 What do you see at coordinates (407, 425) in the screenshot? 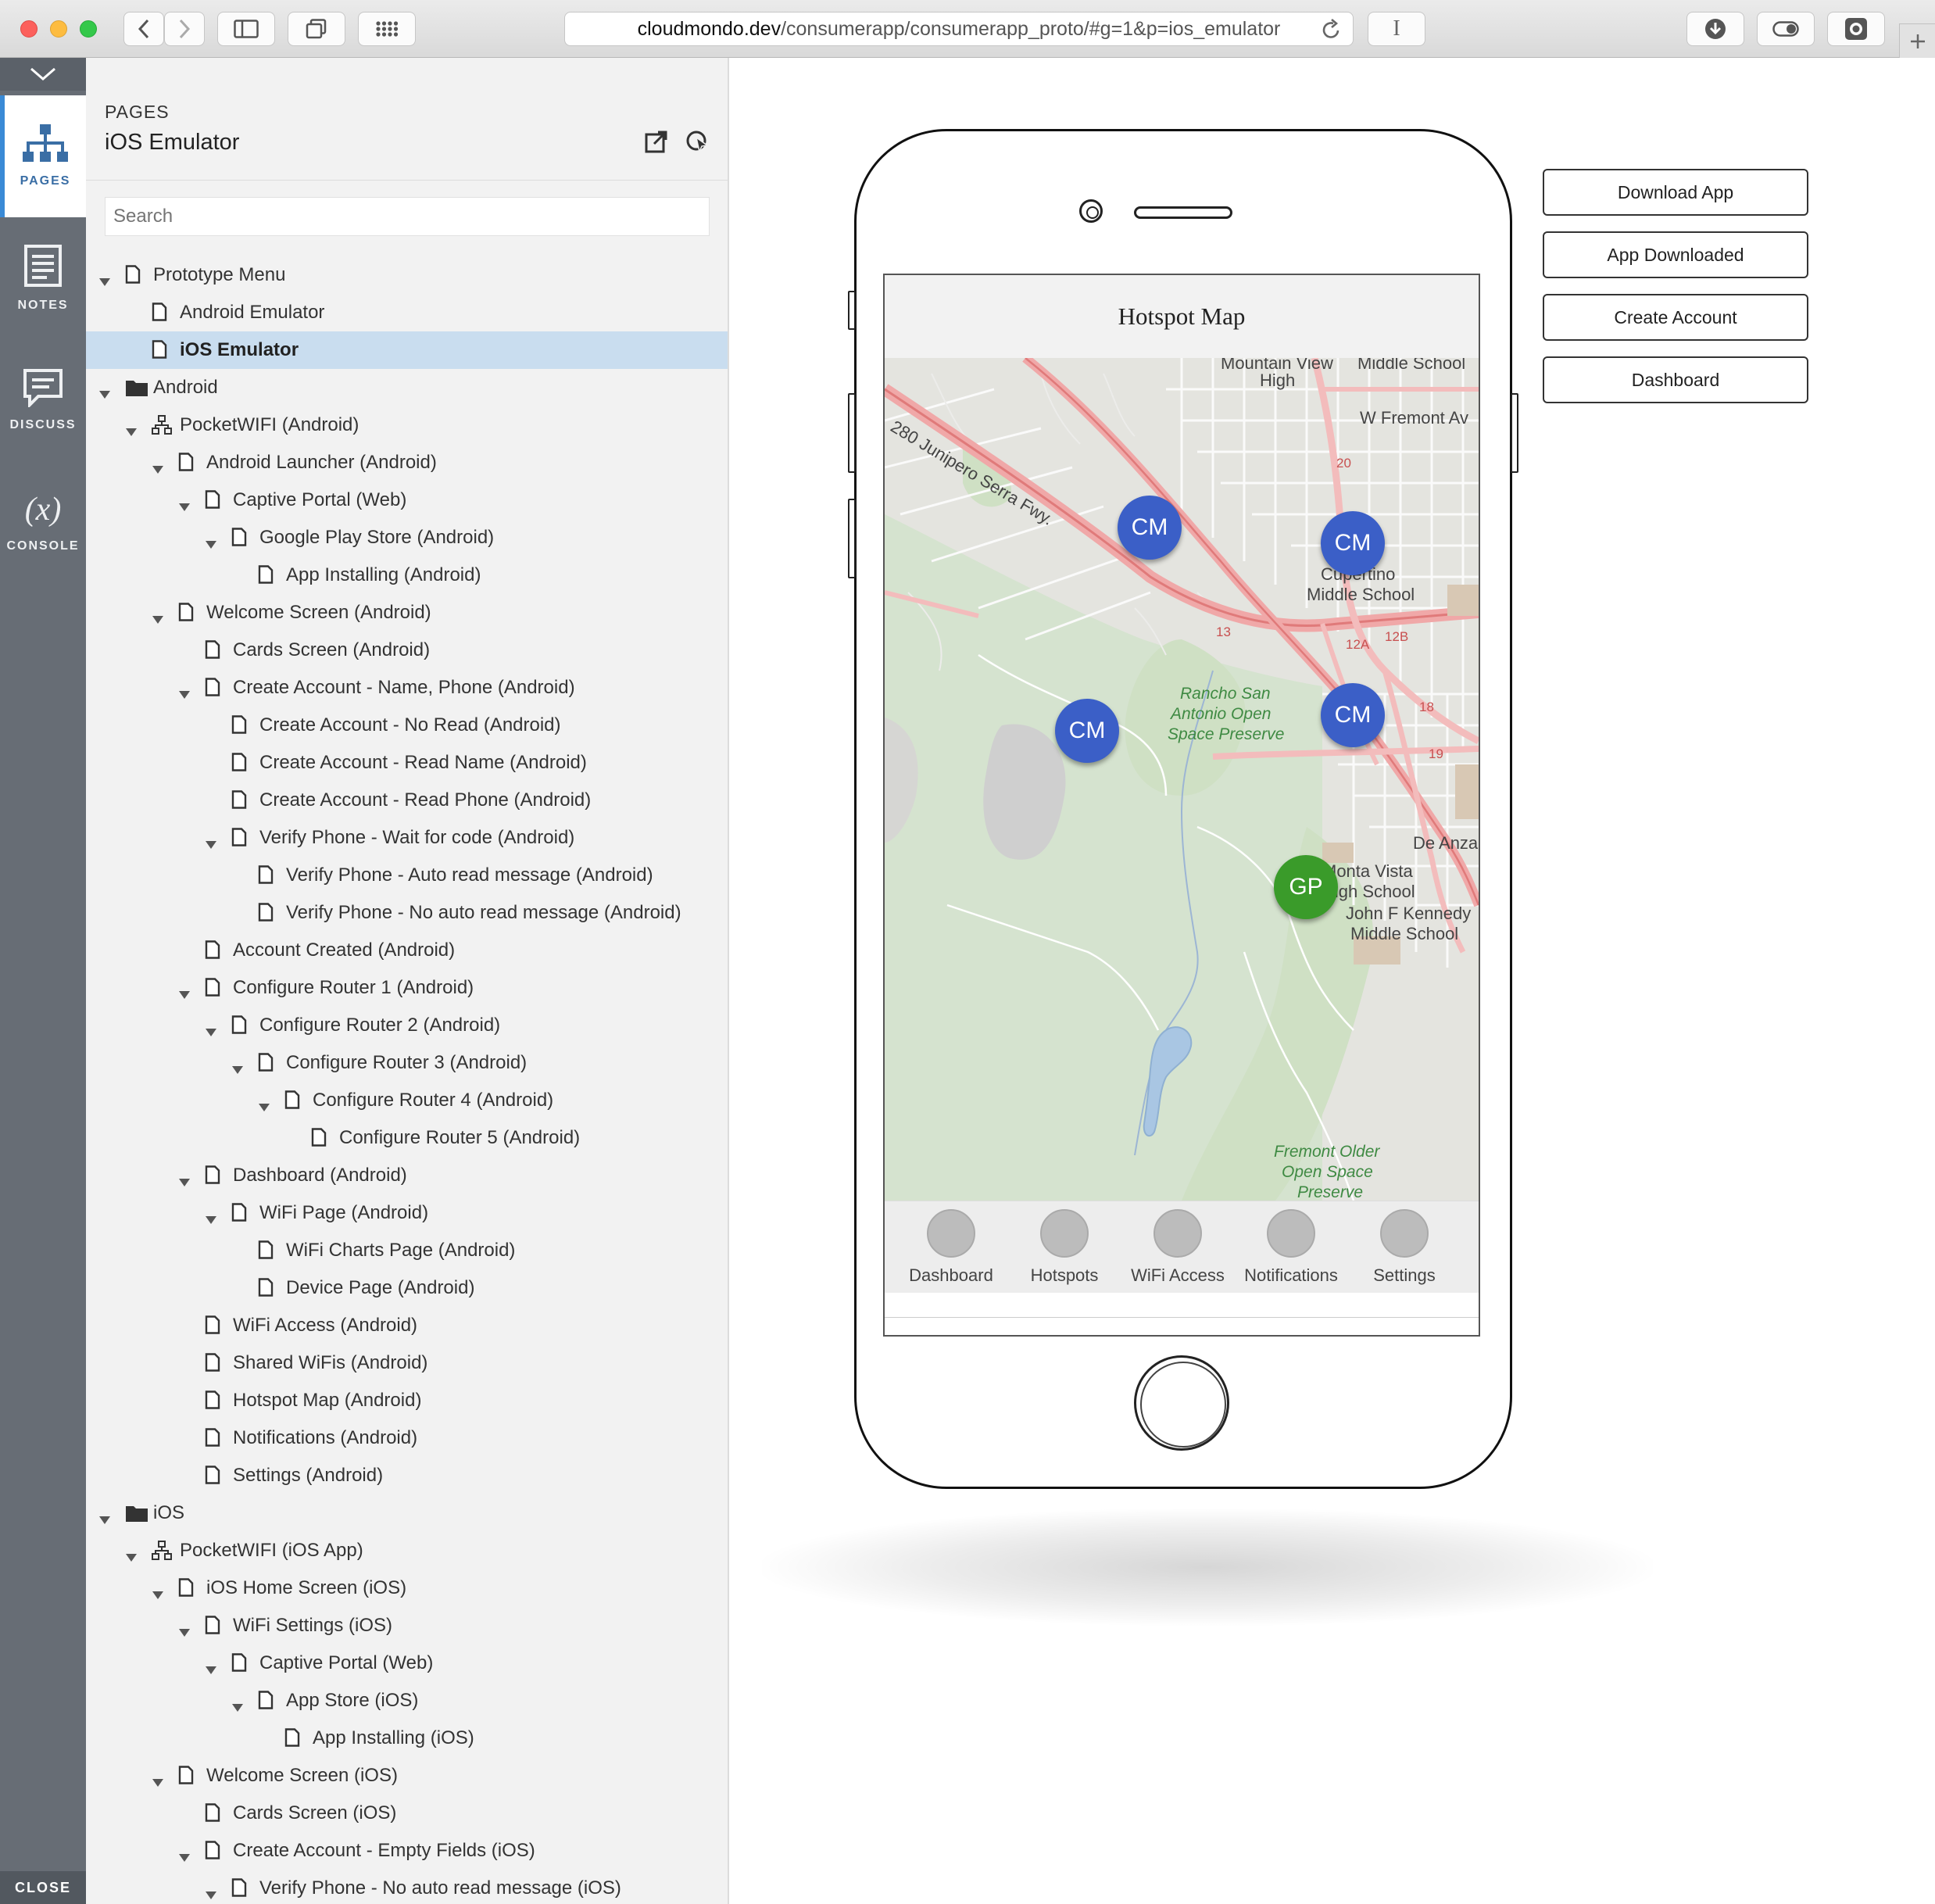
I see `tree-item: PocketWIFI (Android)` at bounding box center [407, 425].